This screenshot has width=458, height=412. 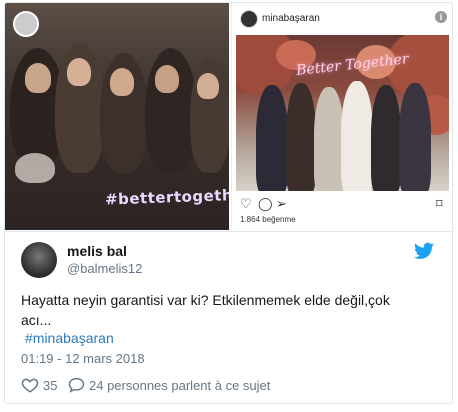 What do you see at coordinates (439, 204) in the screenshot?
I see `bookmark-icon: ⌑` at bounding box center [439, 204].